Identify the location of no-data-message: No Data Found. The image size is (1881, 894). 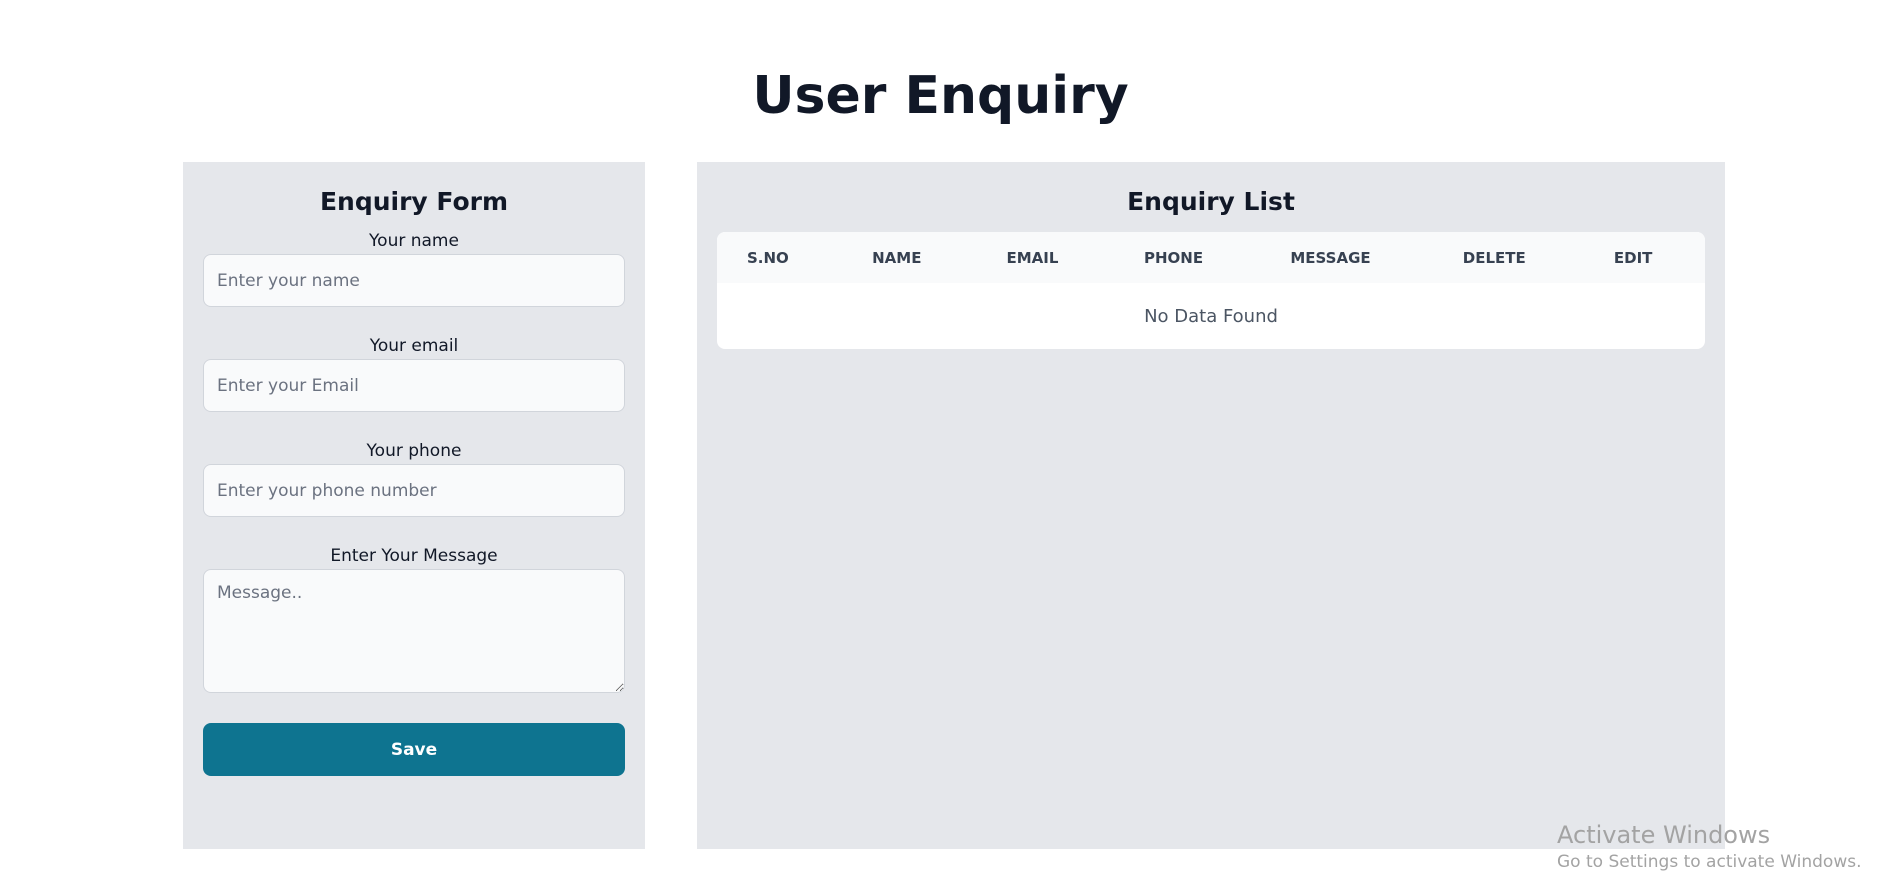
(1211, 316).